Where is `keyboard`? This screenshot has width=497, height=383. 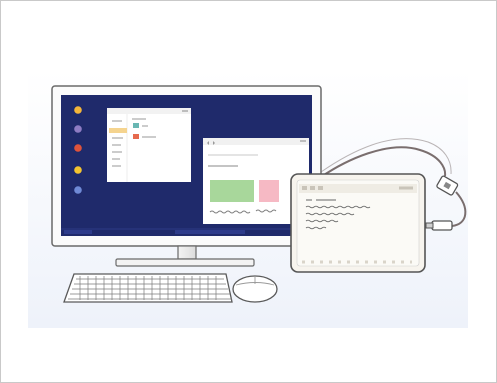 keyboard is located at coordinates (148, 288).